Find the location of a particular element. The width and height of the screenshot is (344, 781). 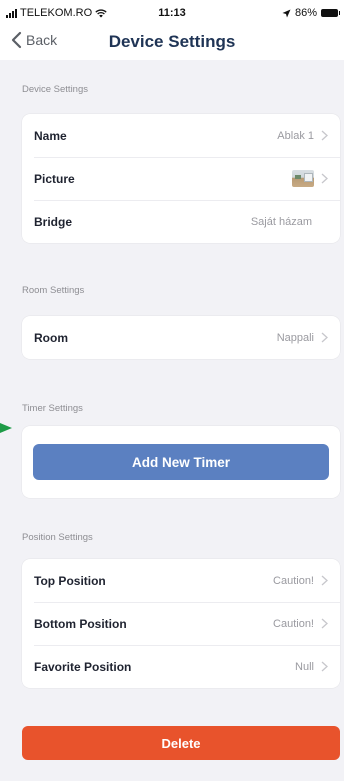

delete-button: Delete is located at coordinates (181, 743).